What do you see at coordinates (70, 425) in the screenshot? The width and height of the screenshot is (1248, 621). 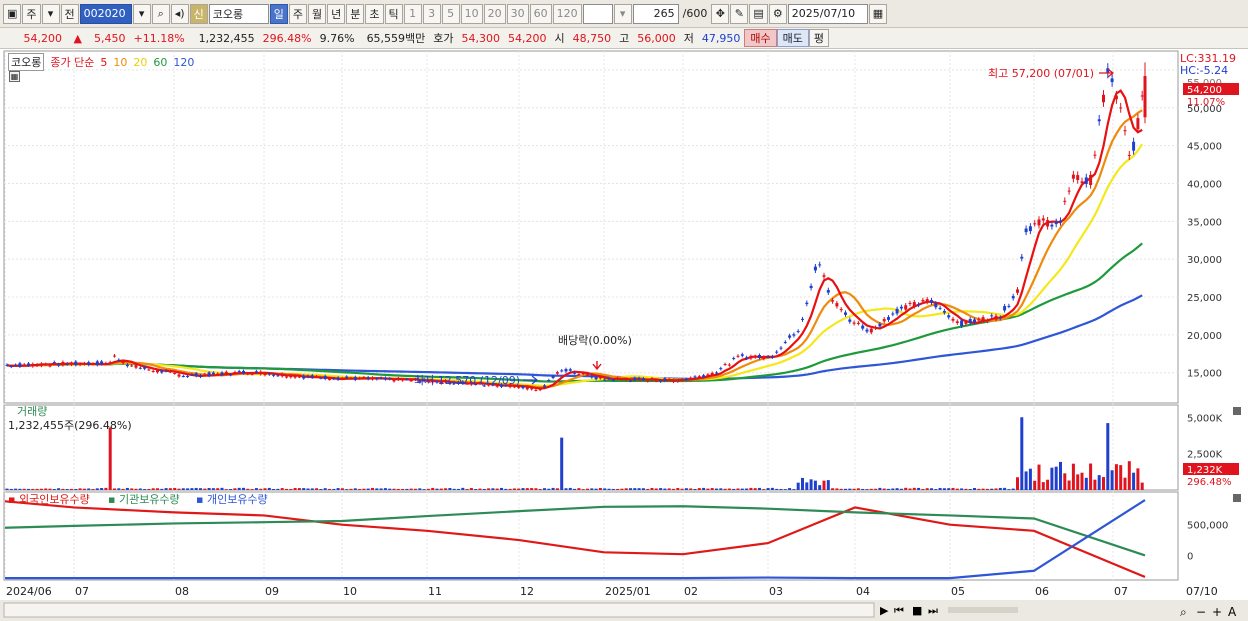 I see `volume-current-text: 1,232,455주(296.48%)` at bounding box center [70, 425].